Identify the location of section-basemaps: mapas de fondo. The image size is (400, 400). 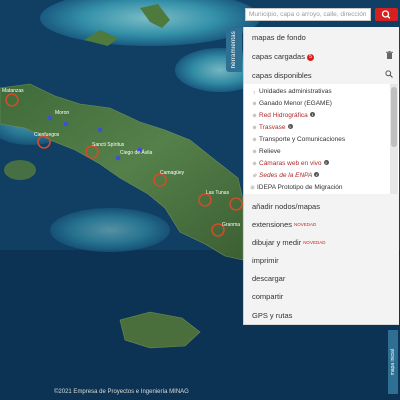
(321, 37).